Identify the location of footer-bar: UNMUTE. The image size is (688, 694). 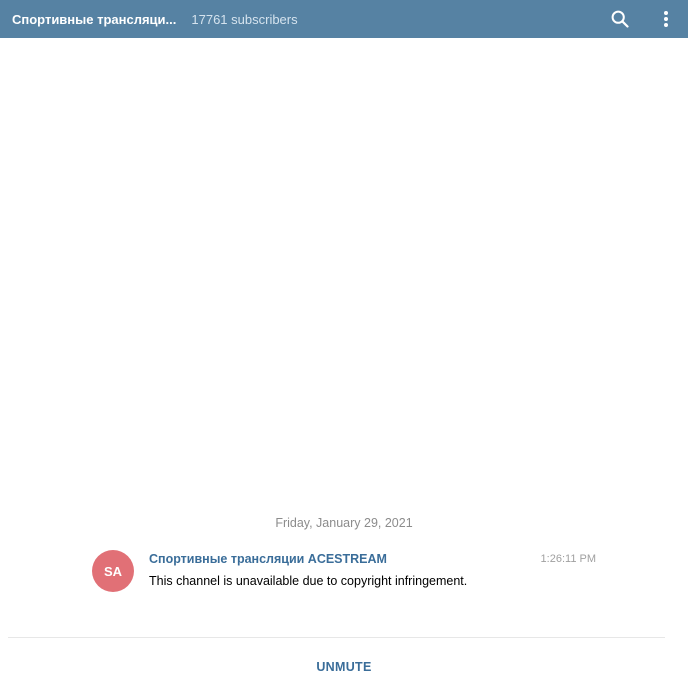
(344, 666).